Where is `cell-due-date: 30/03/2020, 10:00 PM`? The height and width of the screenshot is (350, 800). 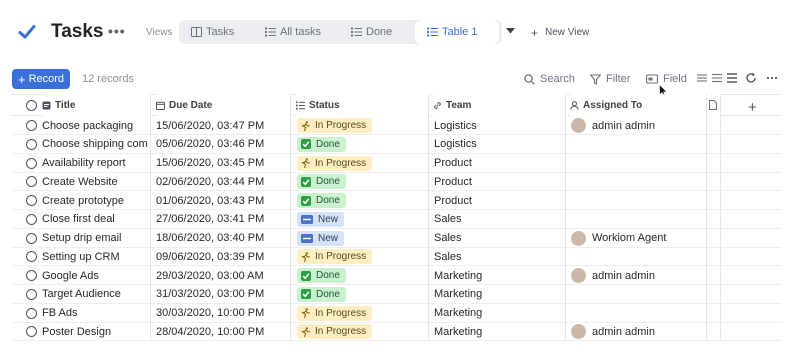 cell-due-date: 30/03/2020, 10:00 PM is located at coordinates (224, 313).